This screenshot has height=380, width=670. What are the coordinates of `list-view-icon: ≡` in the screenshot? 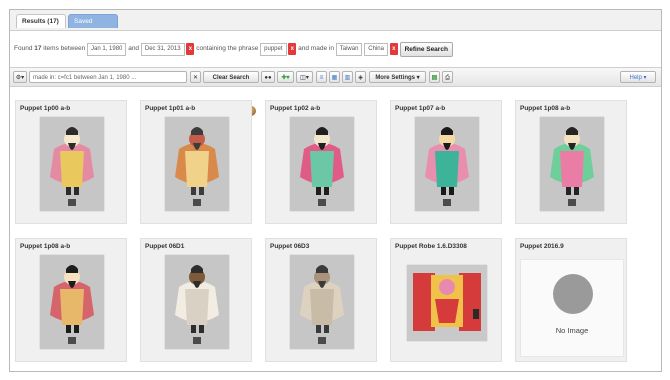 It's located at (321, 77).